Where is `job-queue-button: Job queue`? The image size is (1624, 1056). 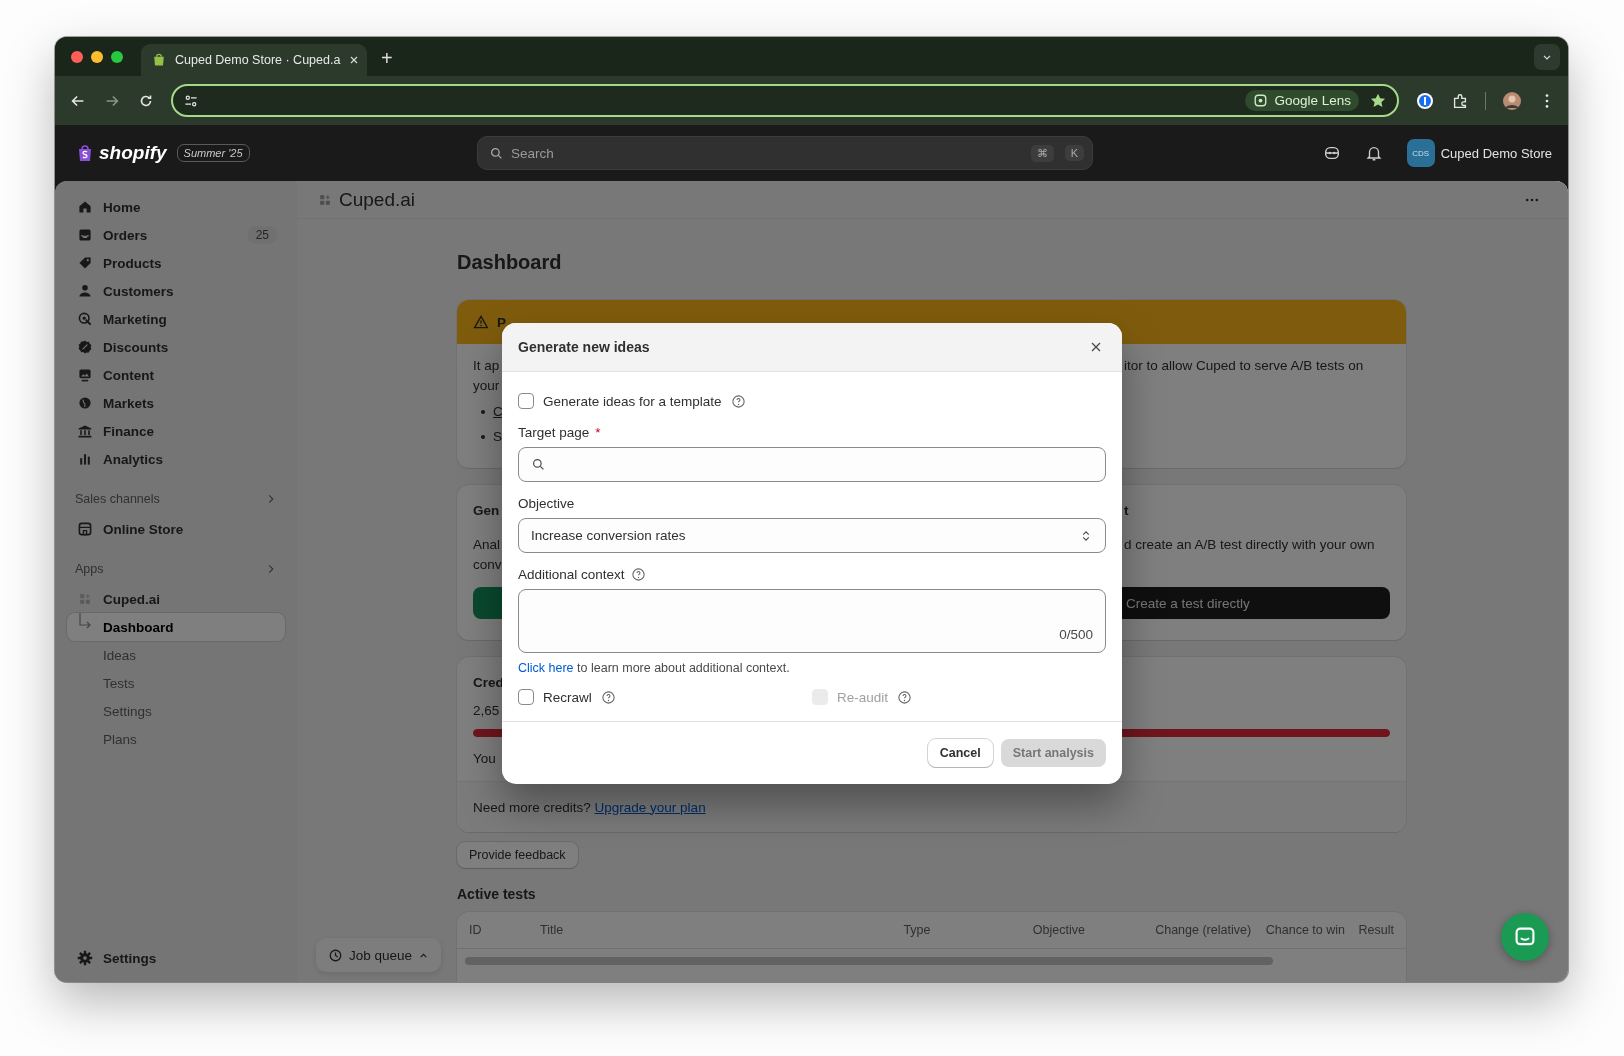 job-queue-button: Job queue is located at coordinates (379, 955).